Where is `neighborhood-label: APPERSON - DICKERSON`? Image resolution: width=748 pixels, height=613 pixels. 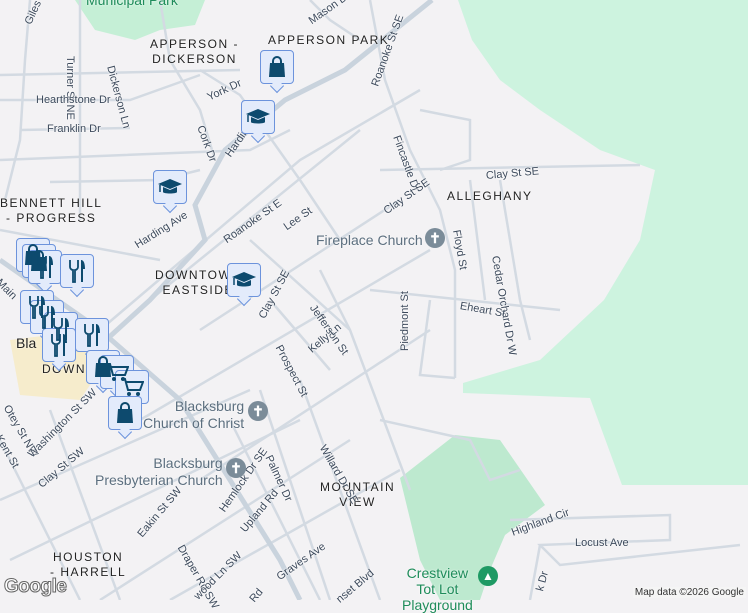
neighborhood-label: APPERSON - DICKERSON is located at coordinates (195, 51).